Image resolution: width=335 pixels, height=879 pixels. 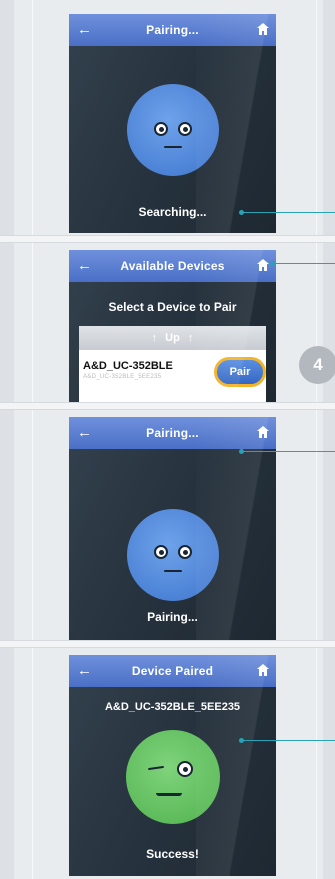 I want to click on right-gutter-line, so click(x=316, y=439).